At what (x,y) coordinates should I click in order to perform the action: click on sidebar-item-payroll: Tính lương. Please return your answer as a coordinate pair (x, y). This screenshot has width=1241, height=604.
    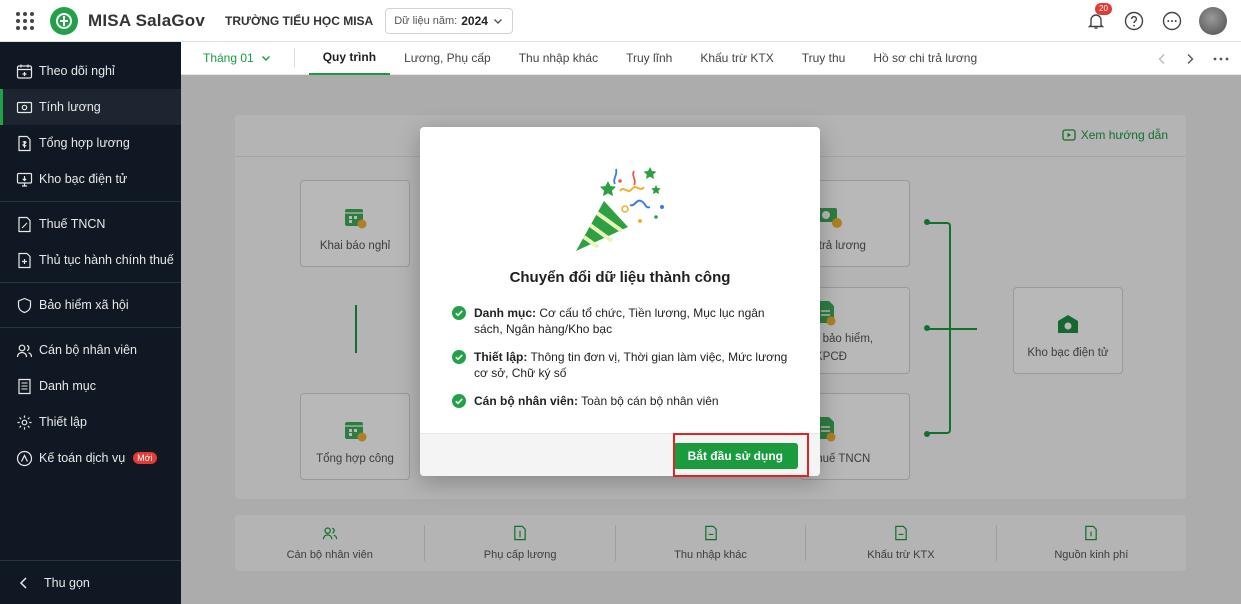
    Looking at the image, I should click on (90, 107).